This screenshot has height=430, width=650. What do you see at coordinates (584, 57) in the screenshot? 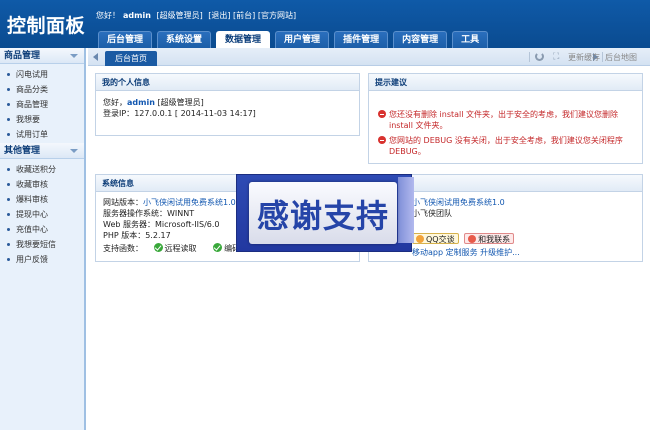
I see `clear-cache-link: 更新缓存` at bounding box center [584, 57].